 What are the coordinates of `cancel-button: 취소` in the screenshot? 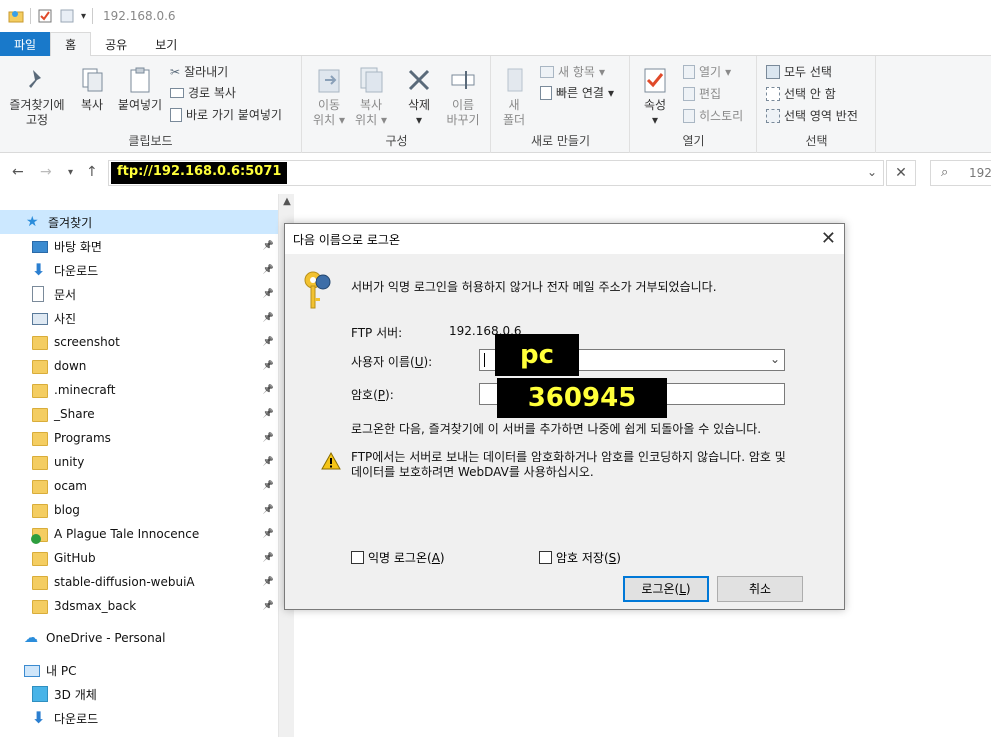 It's located at (760, 589).